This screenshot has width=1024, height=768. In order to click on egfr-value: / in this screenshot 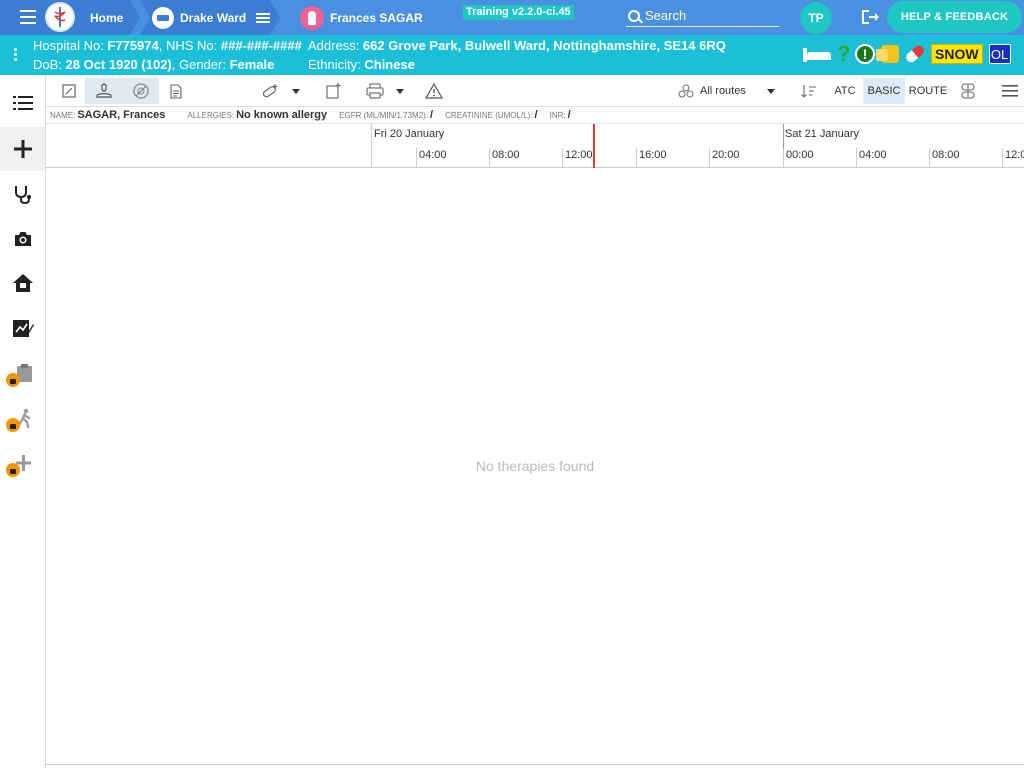, I will do `click(432, 115)`.